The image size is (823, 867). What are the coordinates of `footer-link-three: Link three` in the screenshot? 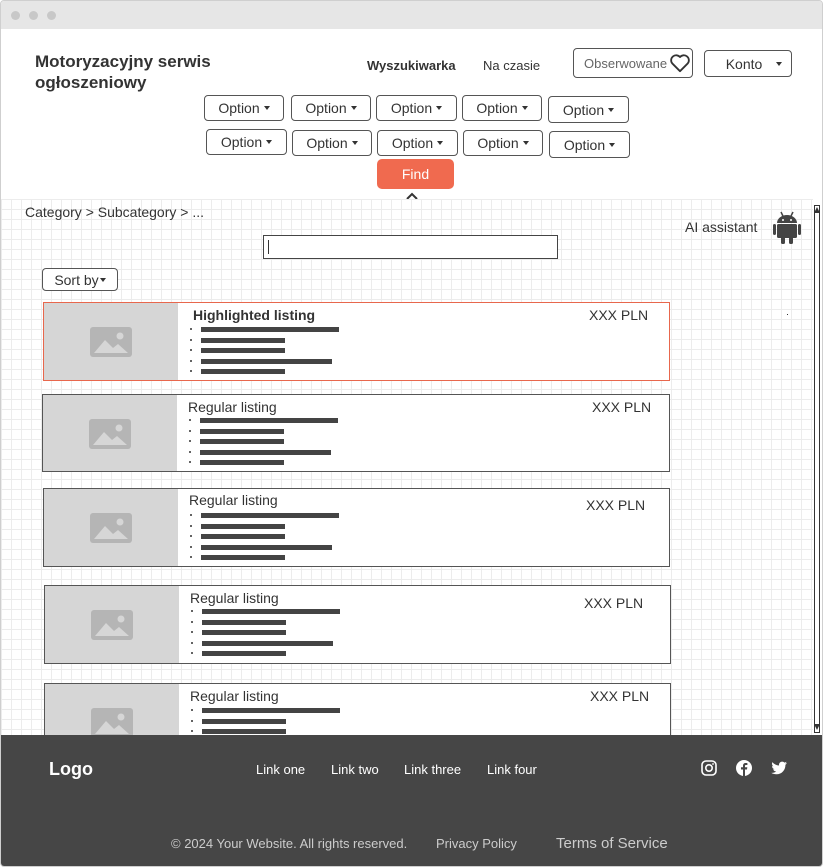 It's located at (432, 769).